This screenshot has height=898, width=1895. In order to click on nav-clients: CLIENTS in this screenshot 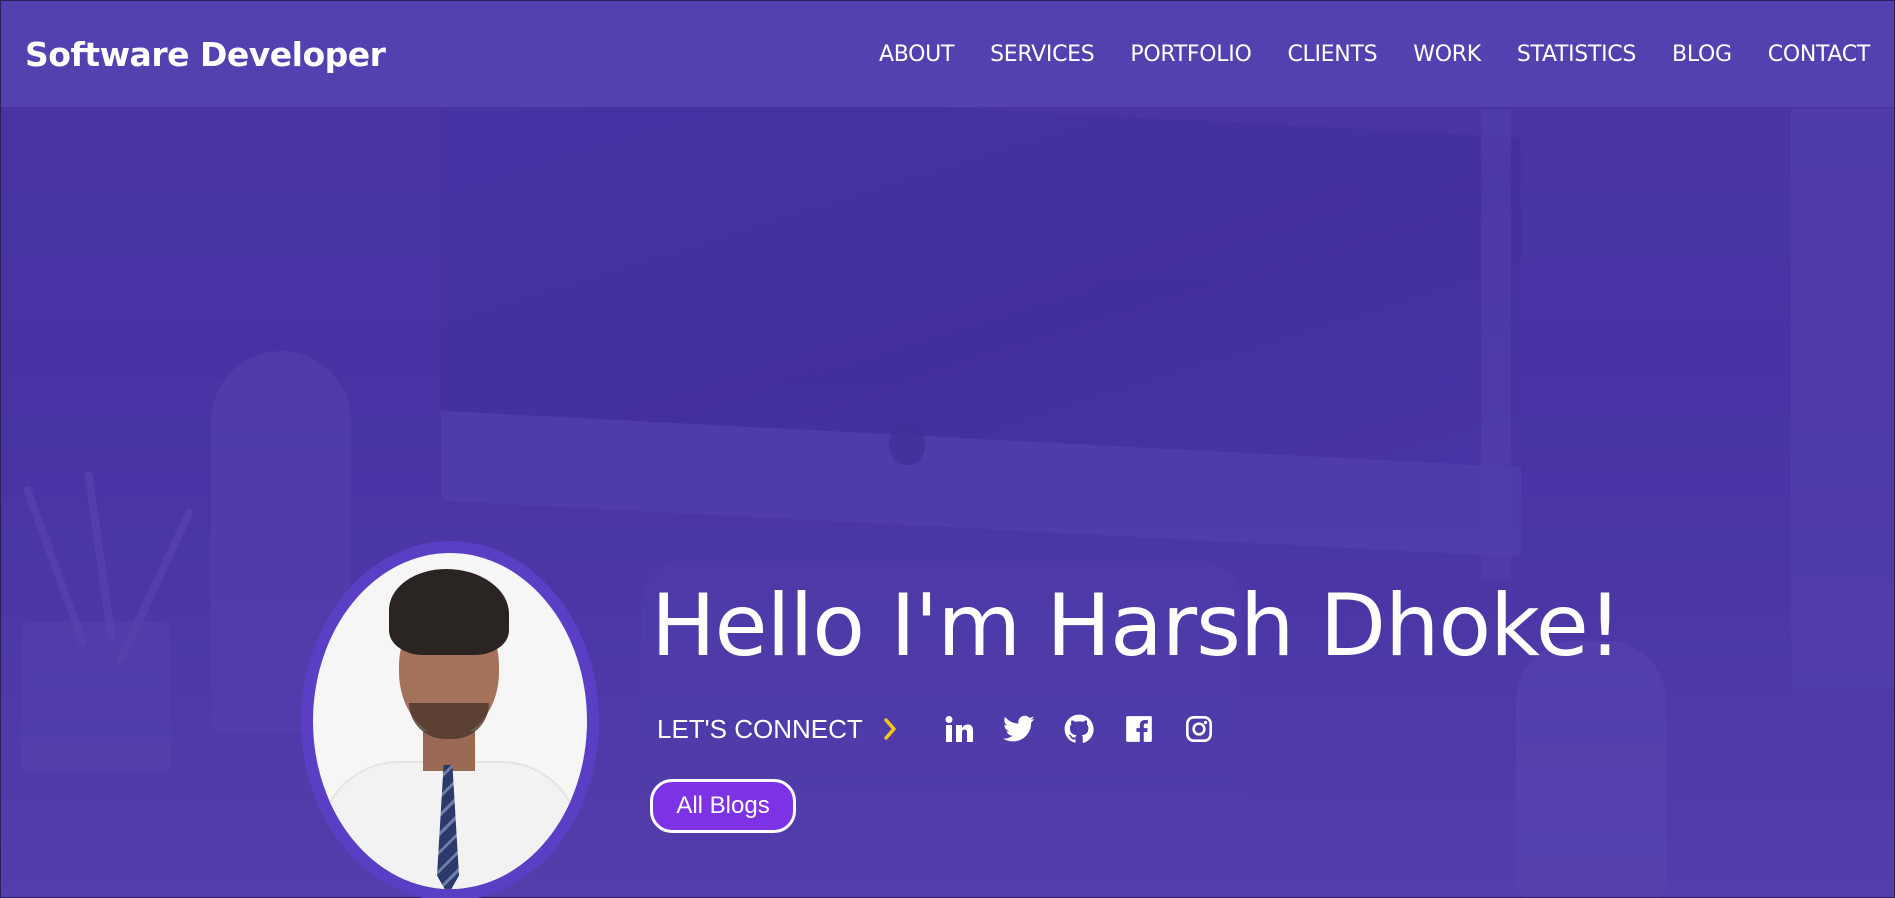, I will do `click(1332, 54)`.